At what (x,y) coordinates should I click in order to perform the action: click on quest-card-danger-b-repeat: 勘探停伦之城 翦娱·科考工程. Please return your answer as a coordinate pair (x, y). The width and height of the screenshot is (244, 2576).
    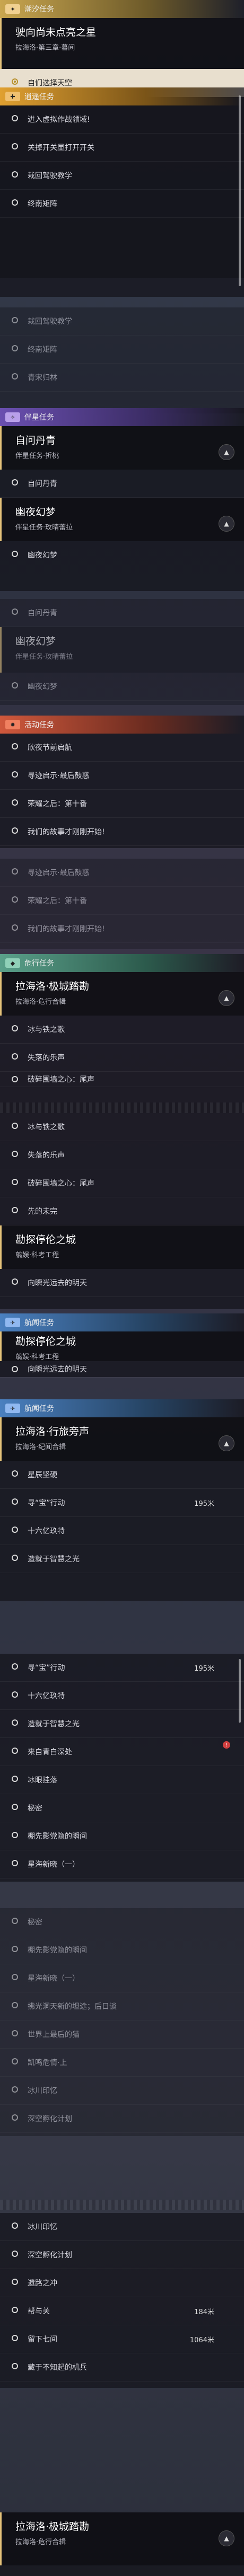
    Looking at the image, I should click on (122, 1346).